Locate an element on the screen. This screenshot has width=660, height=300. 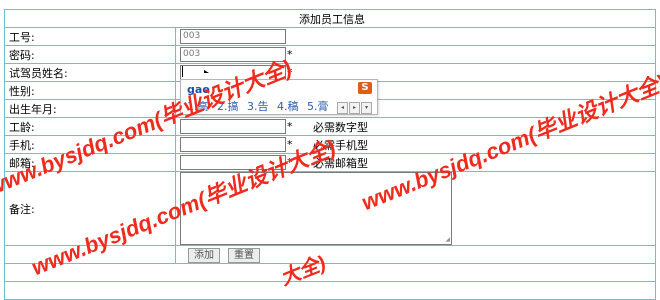
row-employee-id: 工号: 003 is located at coordinates (330, 36).